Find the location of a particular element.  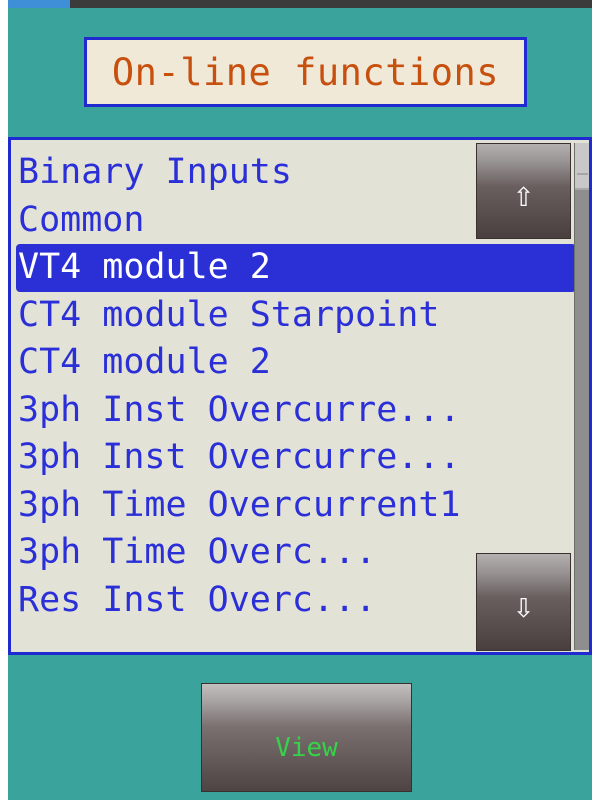

scroll-up-button: ⇧ is located at coordinates (523, 191).